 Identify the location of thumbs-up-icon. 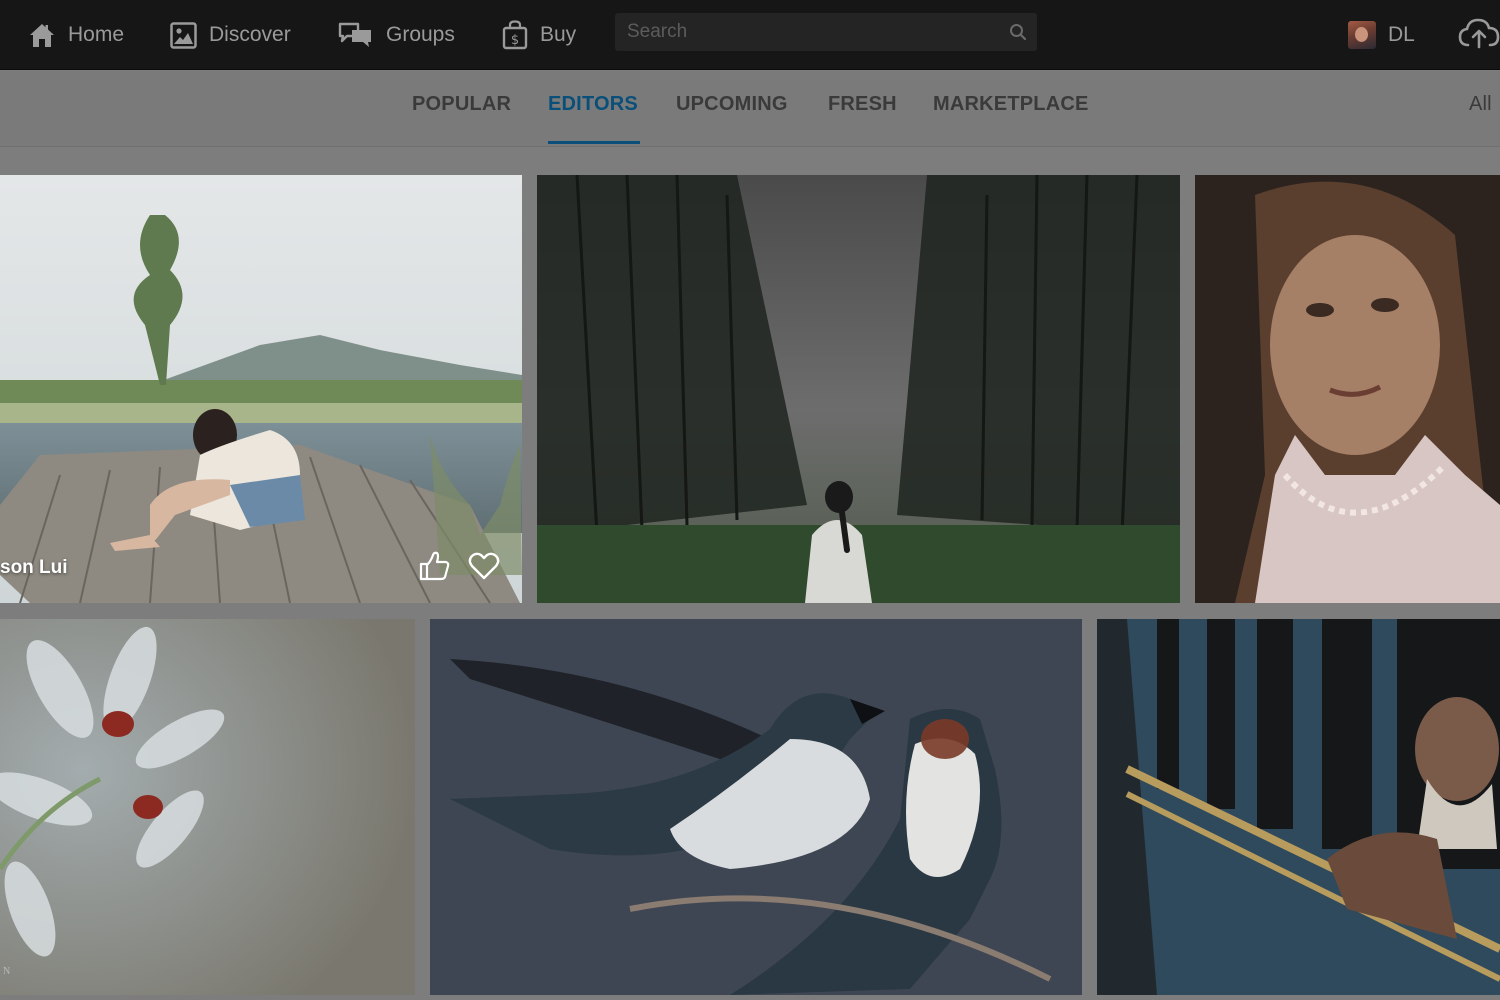
(434, 568).